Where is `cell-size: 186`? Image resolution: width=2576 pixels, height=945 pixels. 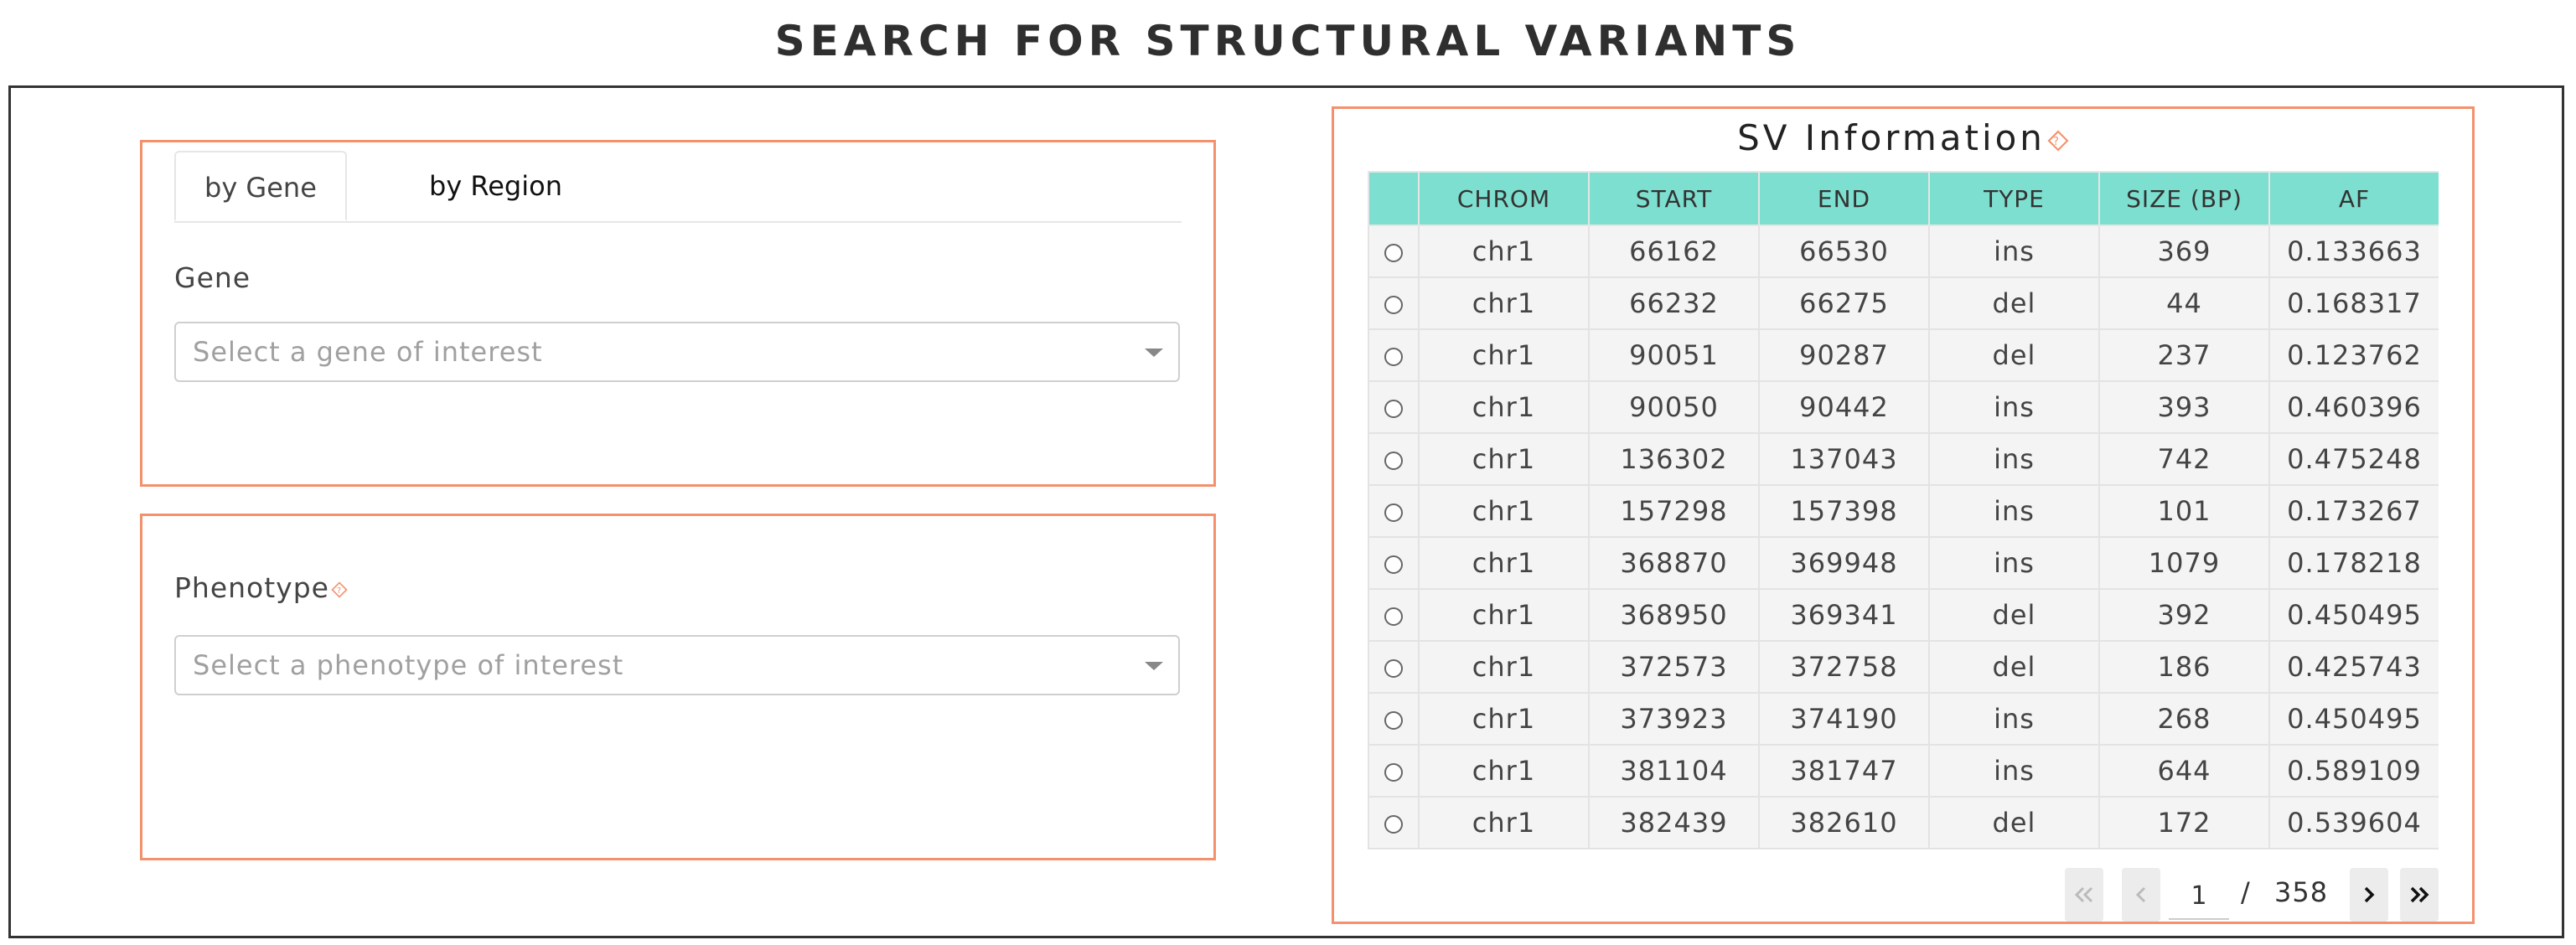
cell-size: 186 is located at coordinates (2184, 667).